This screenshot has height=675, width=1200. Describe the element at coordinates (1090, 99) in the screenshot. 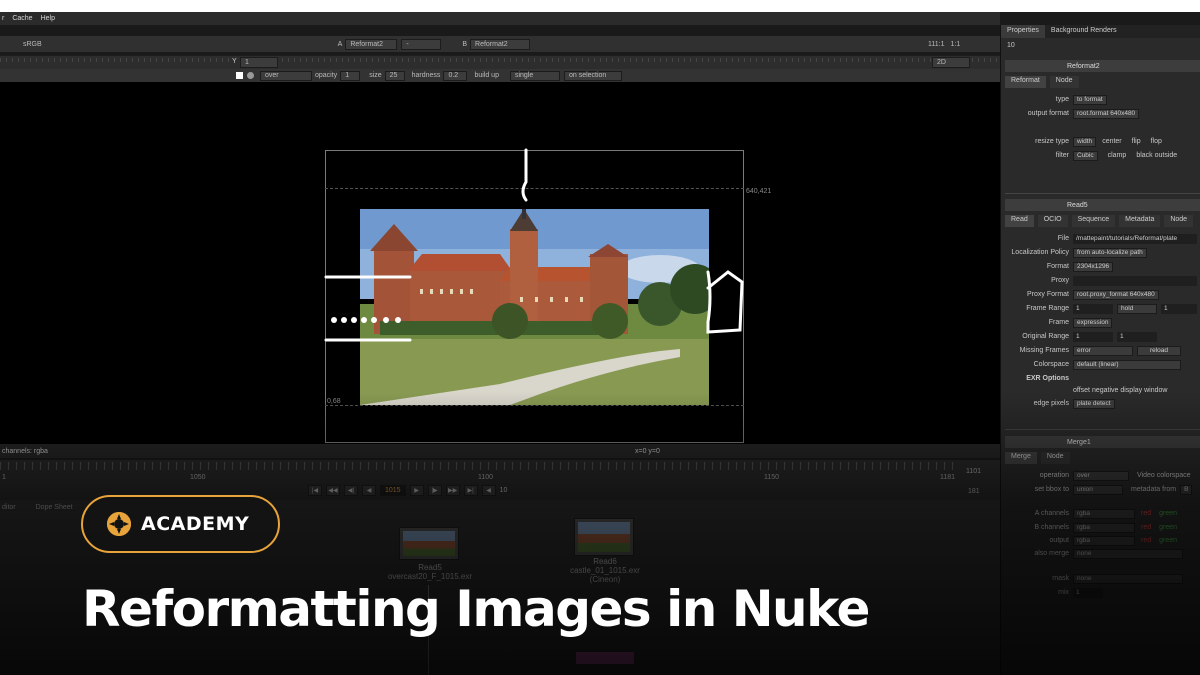

I see `type-dropdown: to format` at that location.